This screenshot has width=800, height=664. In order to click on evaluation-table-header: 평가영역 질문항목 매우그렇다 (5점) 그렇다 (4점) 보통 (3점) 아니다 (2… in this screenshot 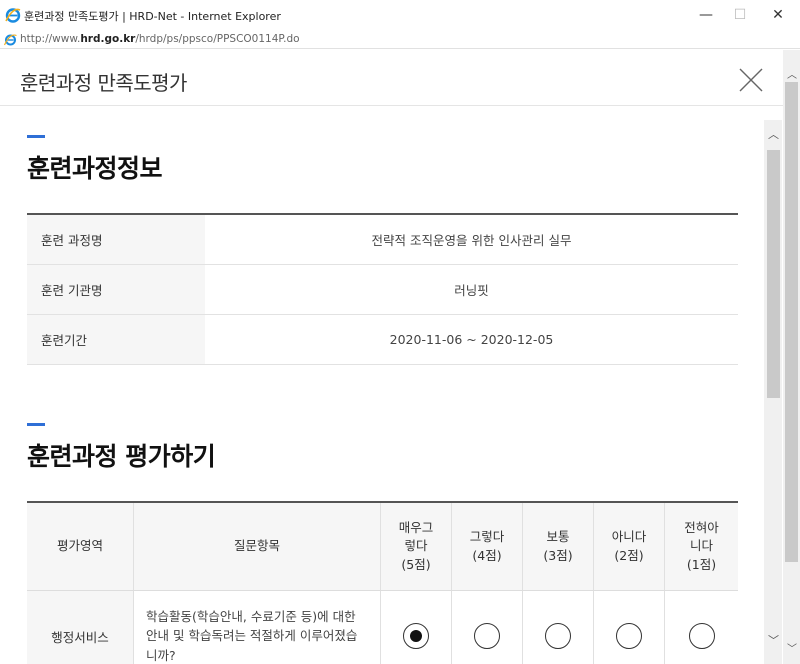, I will do `click(382, 547)`.